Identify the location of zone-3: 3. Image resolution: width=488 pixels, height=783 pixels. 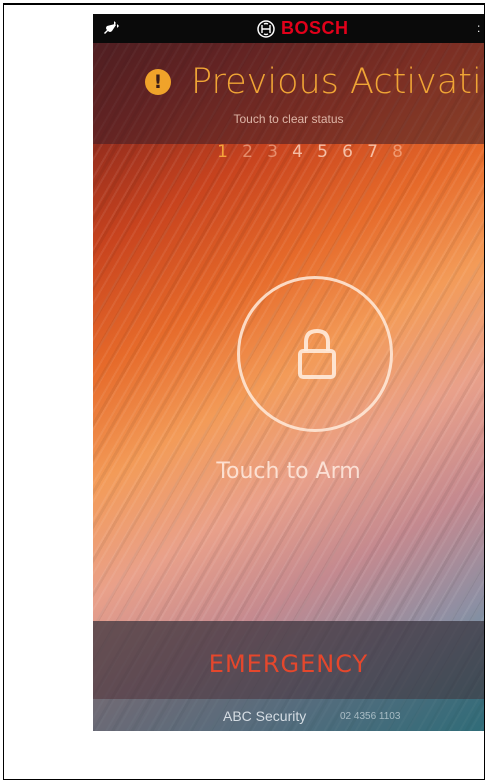
(272, 152).